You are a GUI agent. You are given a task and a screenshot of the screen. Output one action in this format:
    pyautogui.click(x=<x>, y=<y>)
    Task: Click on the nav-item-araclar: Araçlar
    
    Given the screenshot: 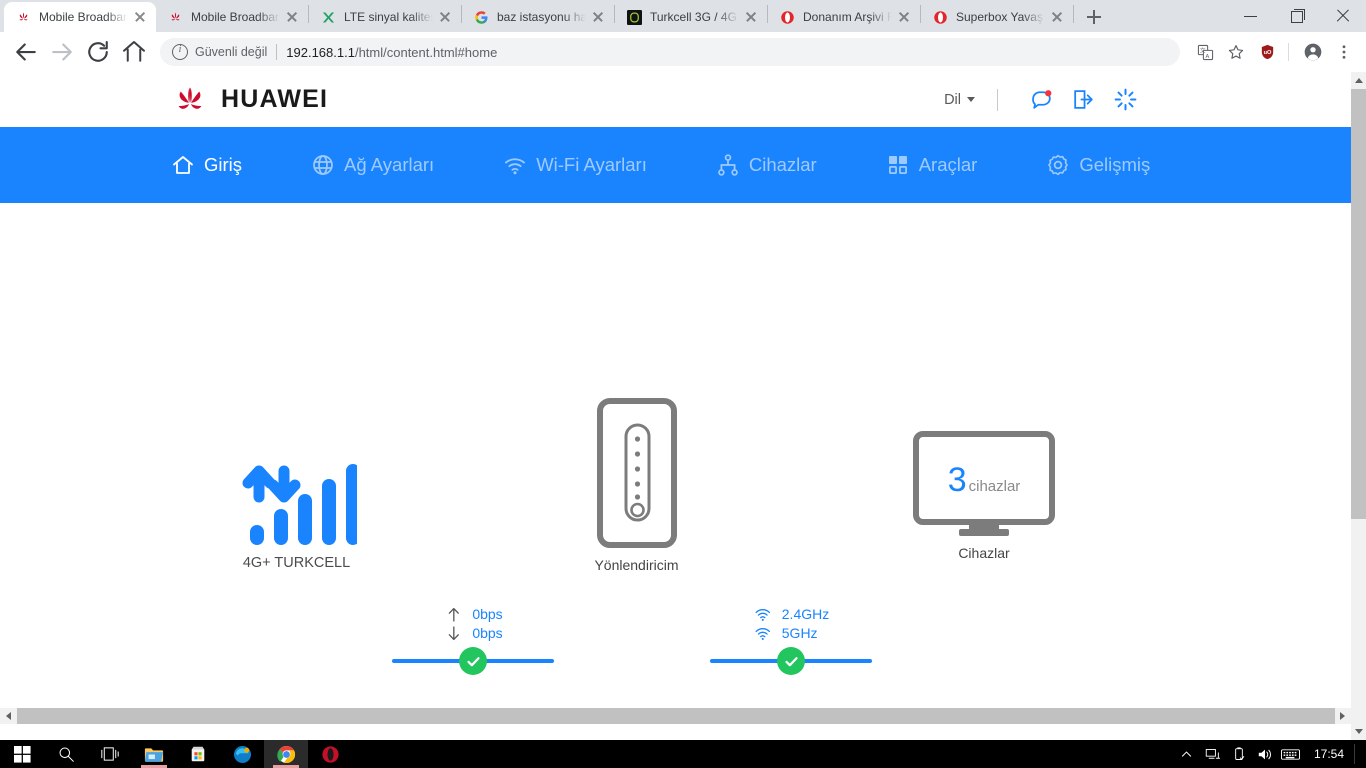 What is the action you would take?
    pyautogui.click(x=931, y=165)
    